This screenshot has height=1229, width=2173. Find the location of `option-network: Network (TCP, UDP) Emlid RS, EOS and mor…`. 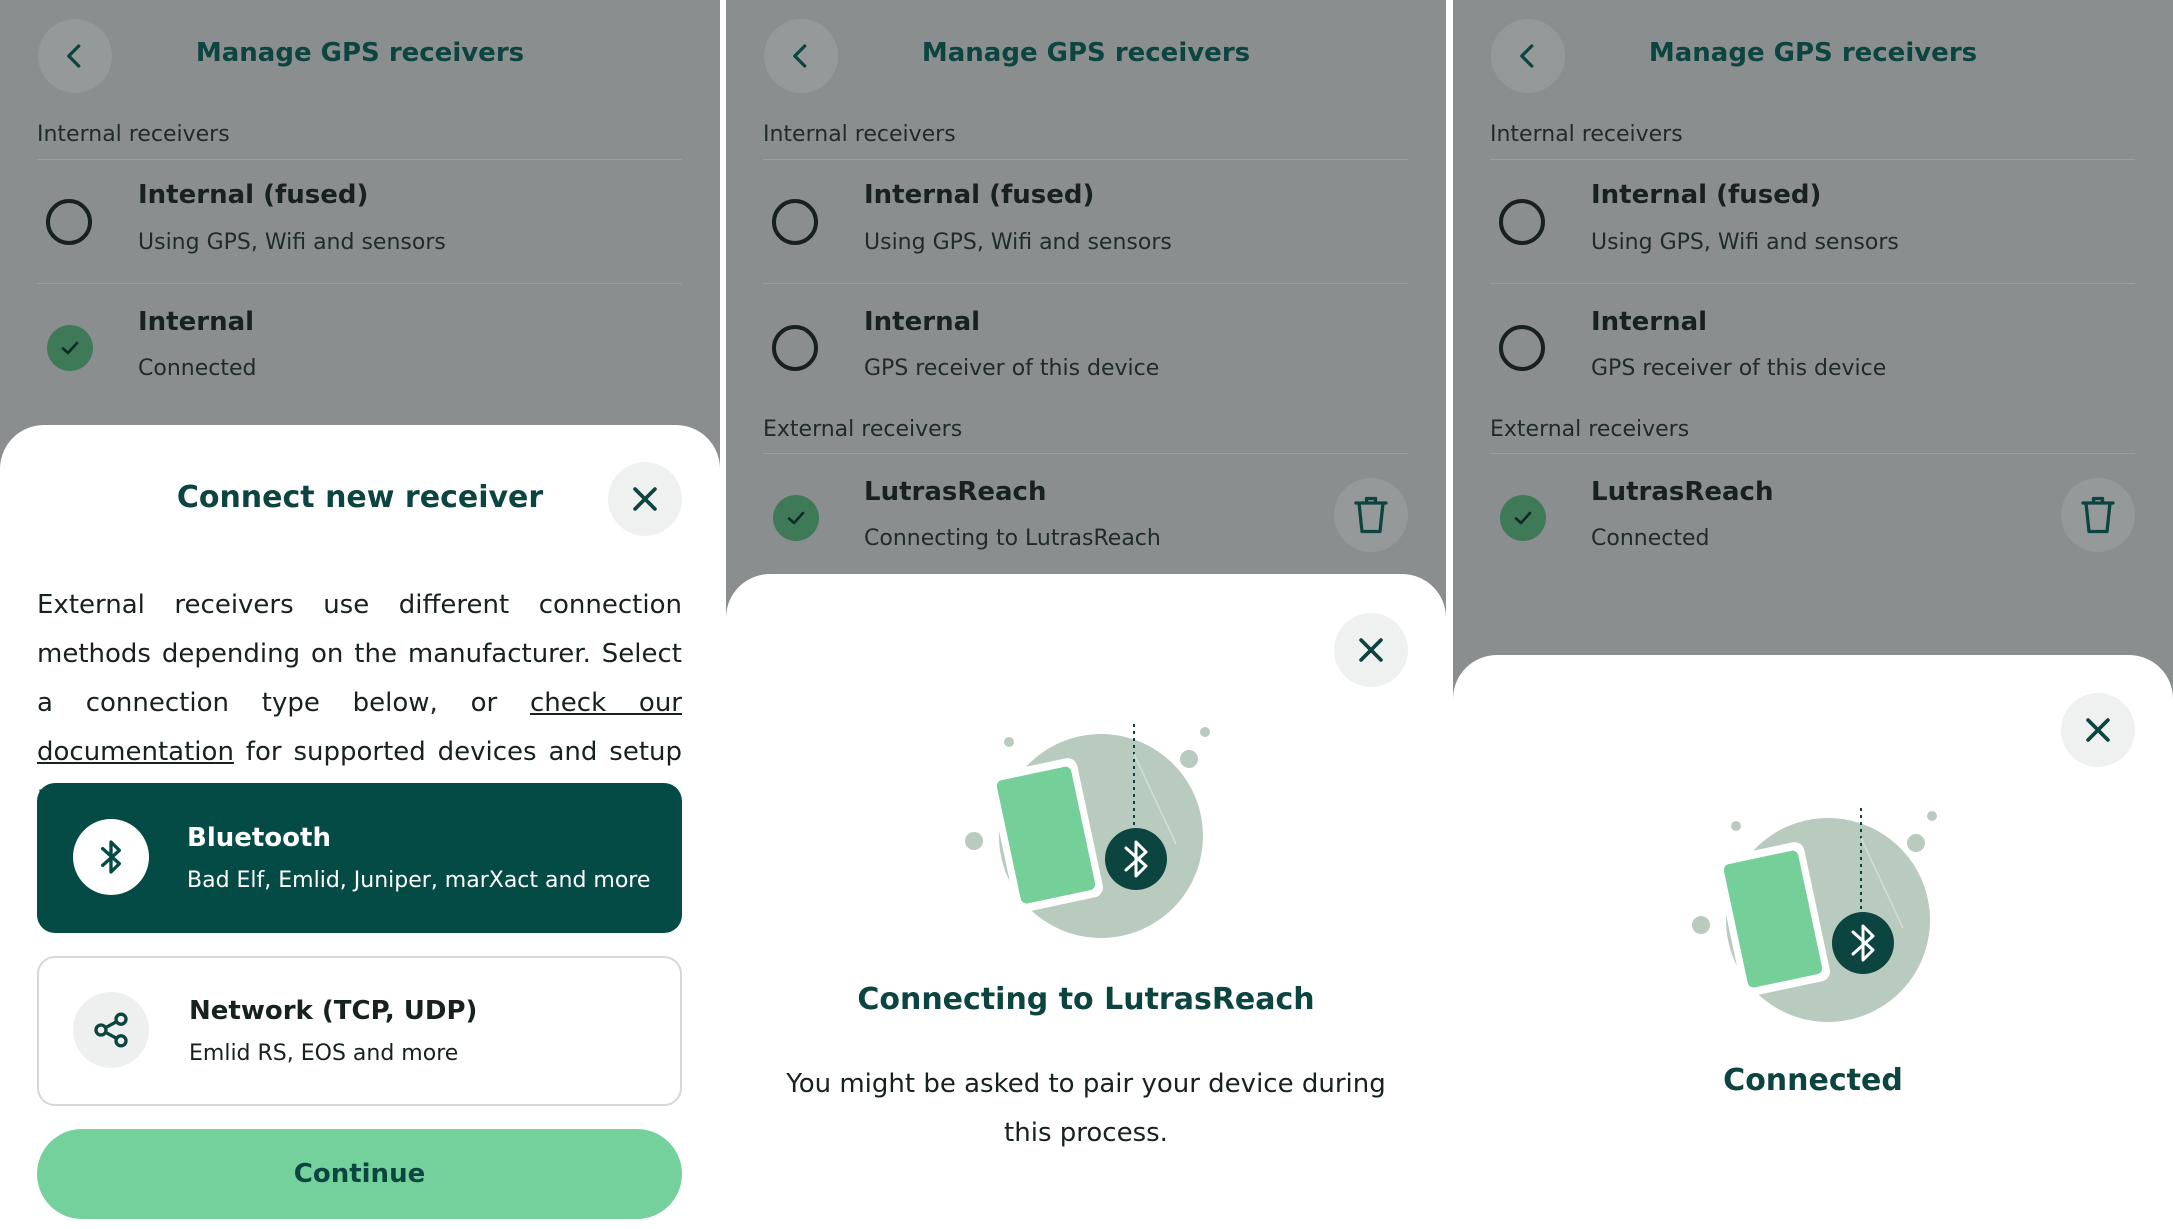

option-network: Network (TCP, UDP) Emlid RS, EOS and mor… is located at coordinates (359, 1031).